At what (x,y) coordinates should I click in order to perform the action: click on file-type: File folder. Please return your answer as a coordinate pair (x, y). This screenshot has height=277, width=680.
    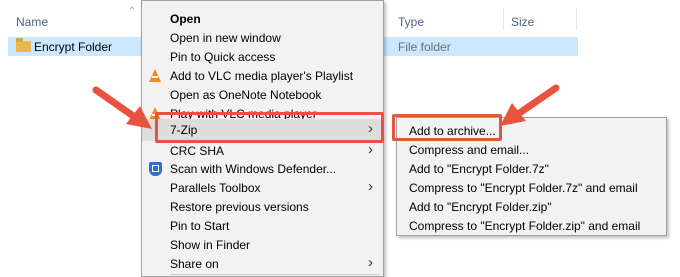
    Looking at the image, I should click on (424, 47).